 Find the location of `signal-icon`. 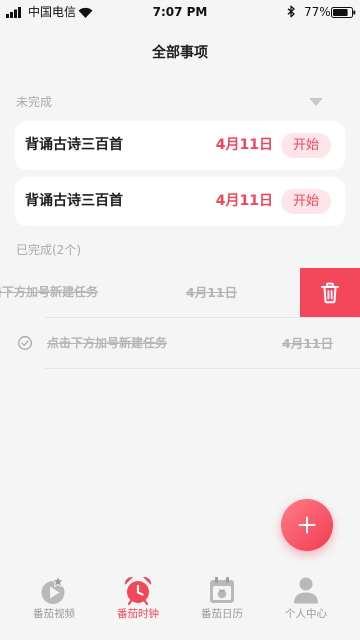

signal-icon is located at coordinates (13, 12).